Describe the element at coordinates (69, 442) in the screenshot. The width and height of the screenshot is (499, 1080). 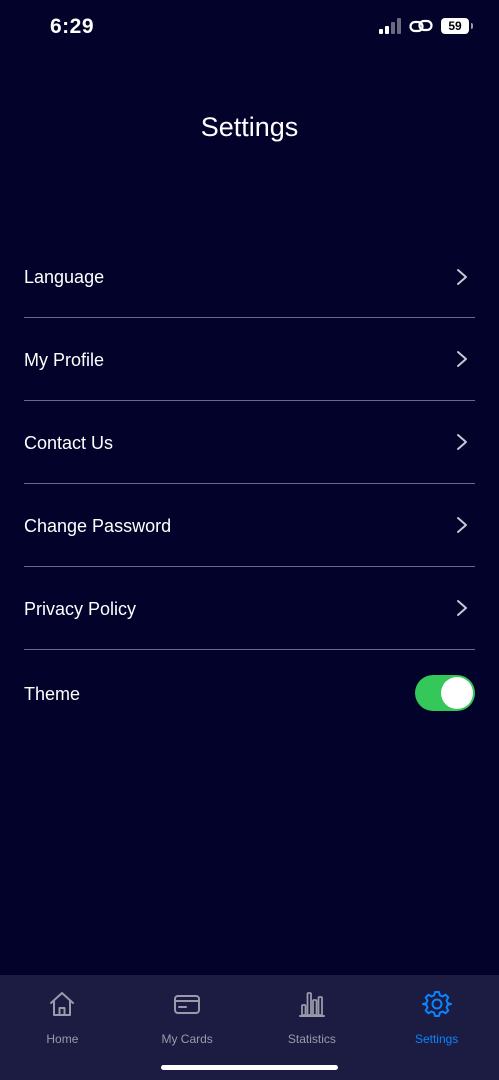
I see `menu-item-label: Contact Us` at that location.